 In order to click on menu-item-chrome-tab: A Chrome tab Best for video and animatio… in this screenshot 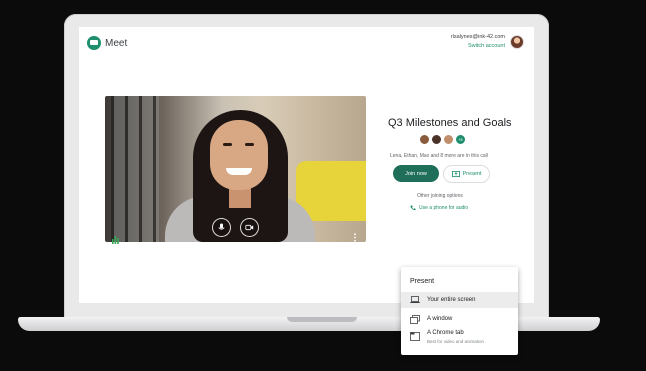, I will do `click(459, 340)`.